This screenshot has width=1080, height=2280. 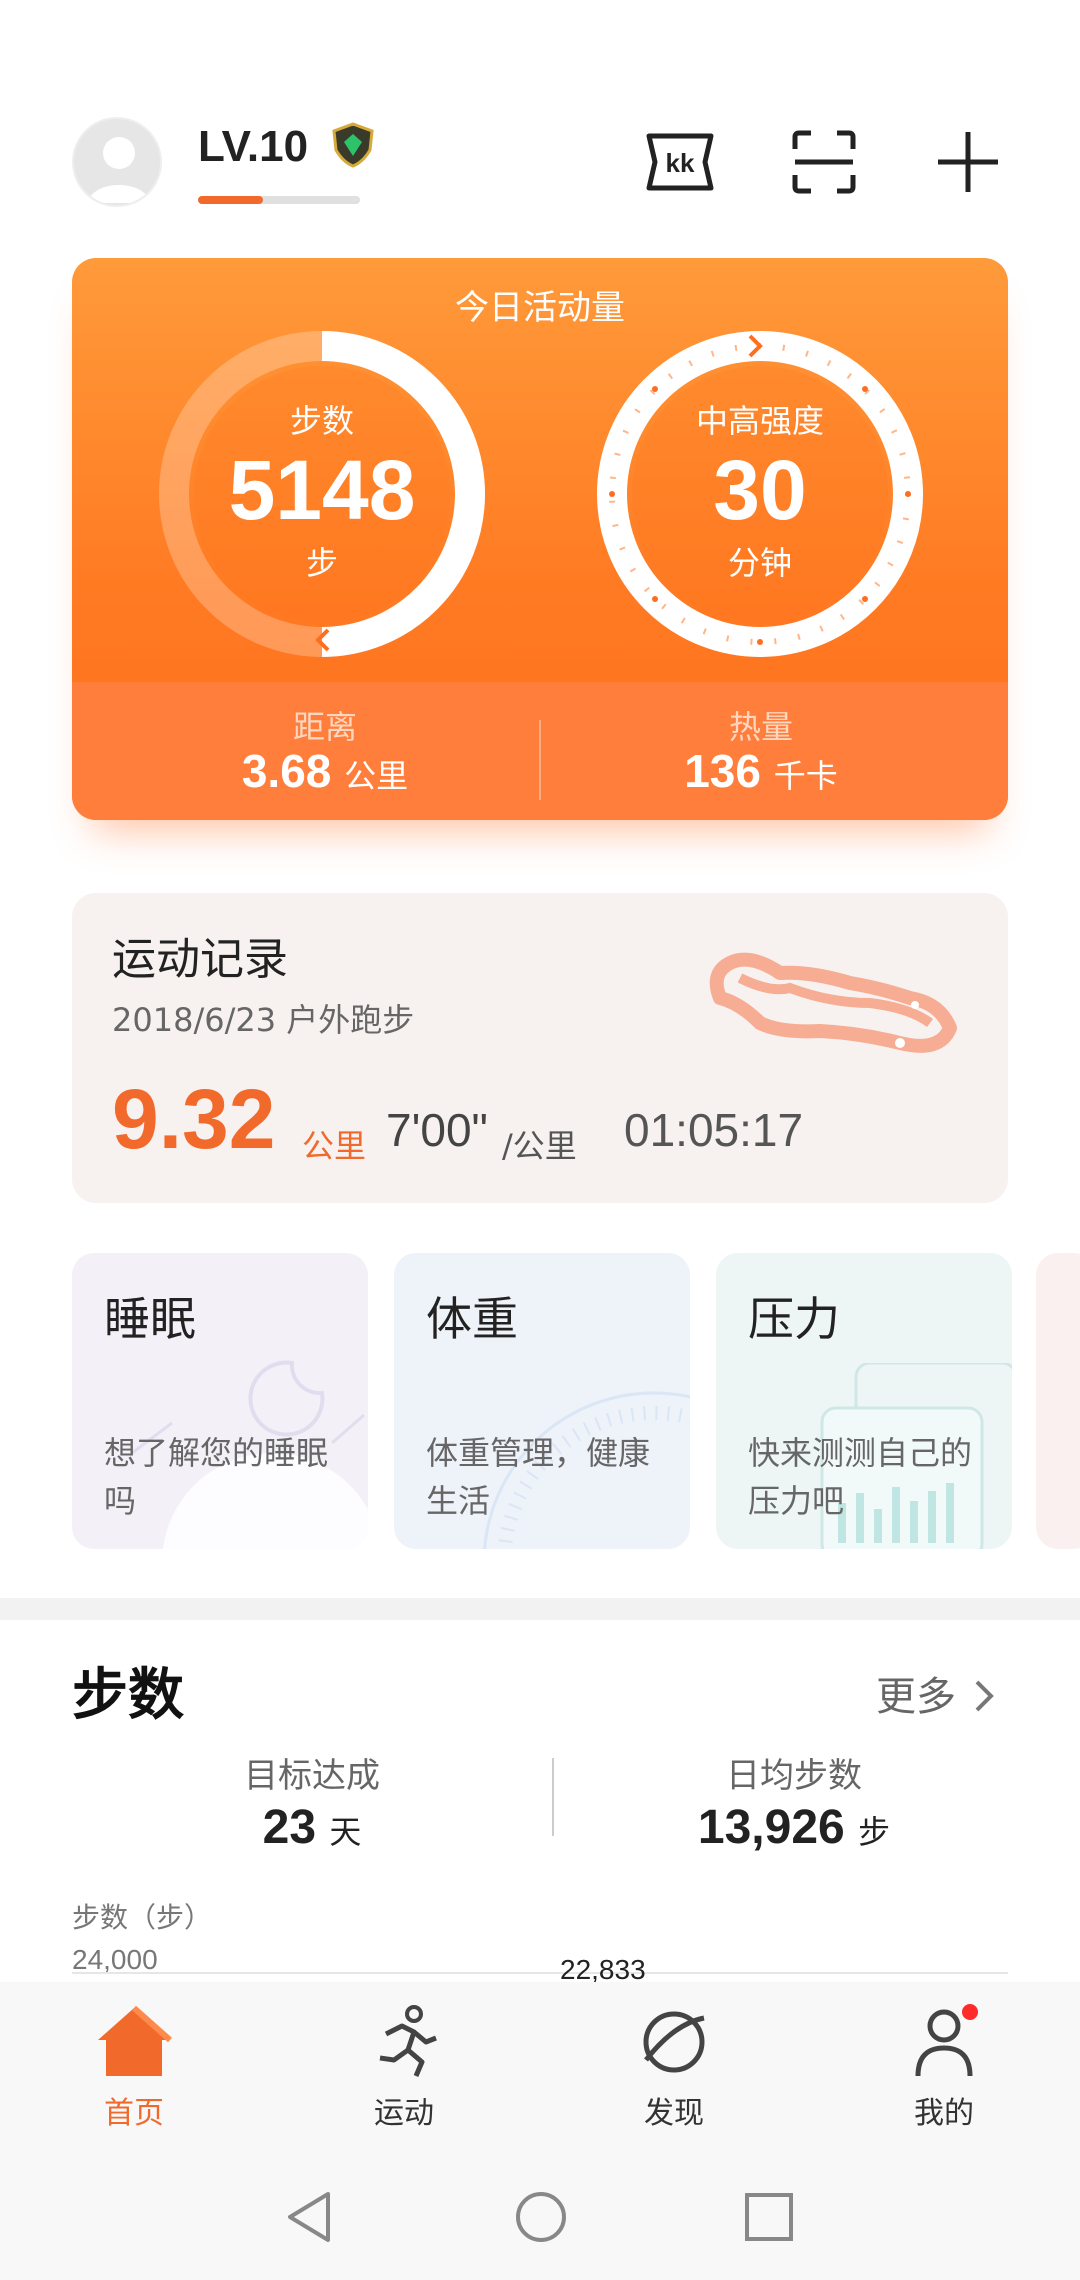 I want to click on svg-text: kk, so click(x=680, y=163).